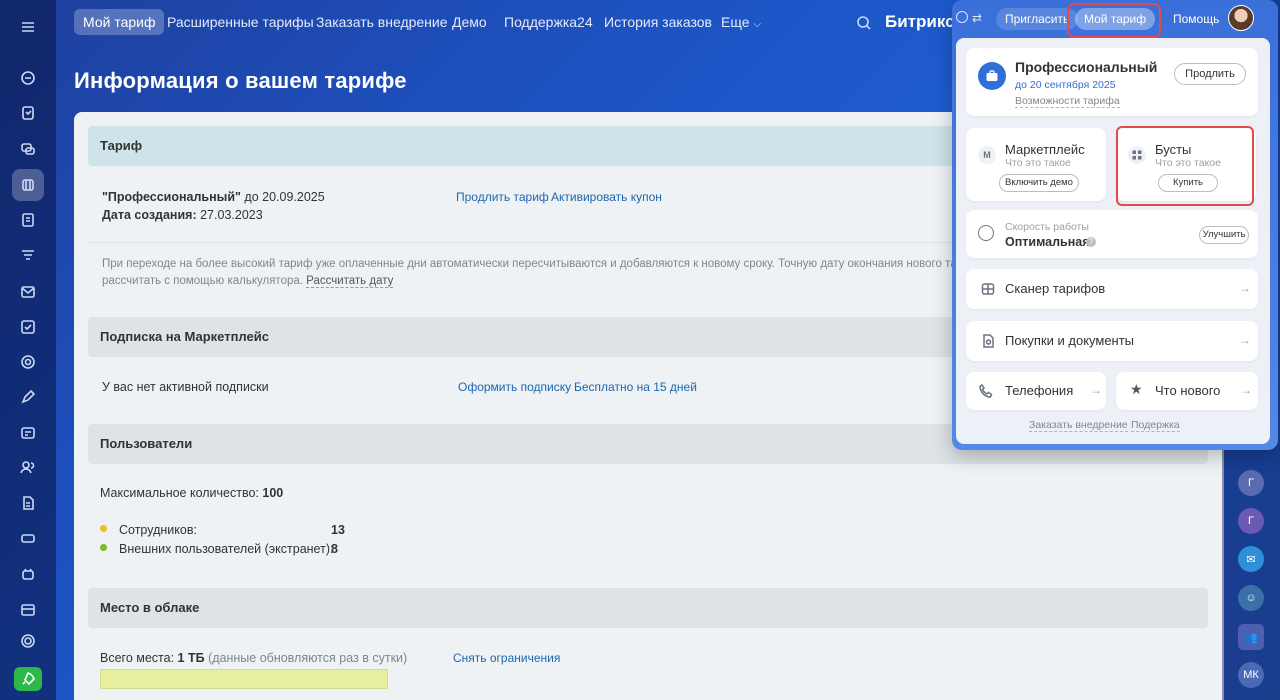 Image resolution: width=1280 pixels, height=700 pixels. I want to click on speed-value: Оптимальная, so click(1047, 242).